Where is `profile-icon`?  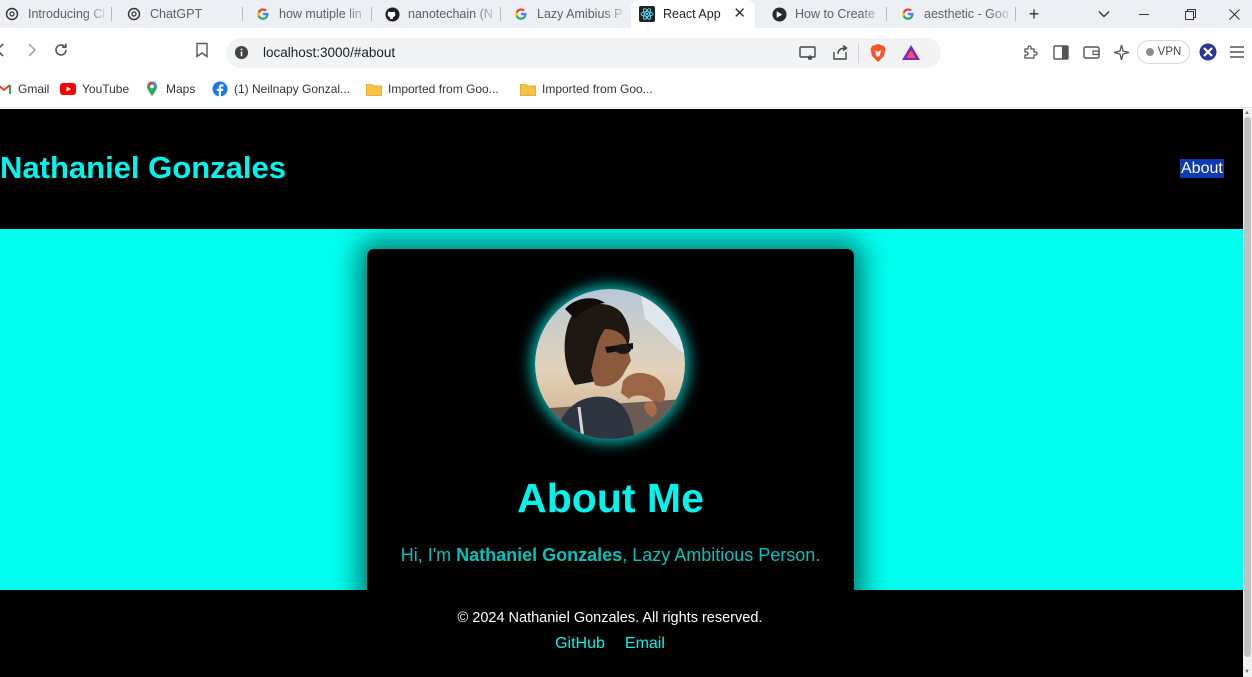 profile-icon is located at coordinates (1208, 52).